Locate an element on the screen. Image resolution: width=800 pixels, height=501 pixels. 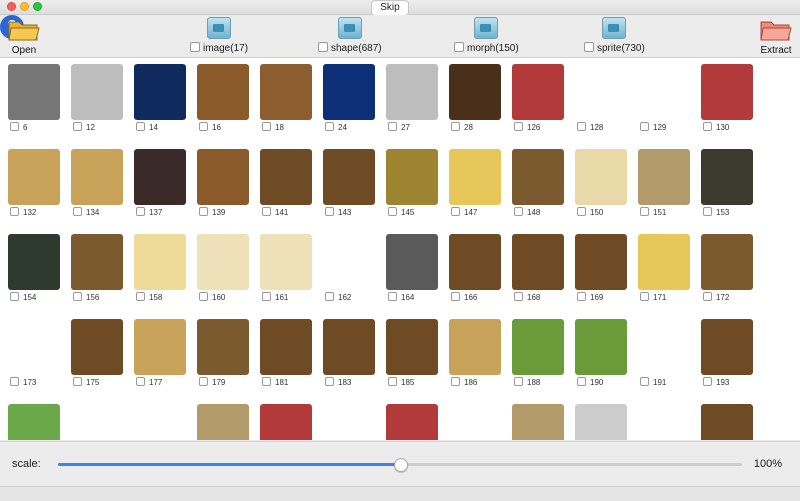
asset-tile: 154 is located at coordinates (38, 267).